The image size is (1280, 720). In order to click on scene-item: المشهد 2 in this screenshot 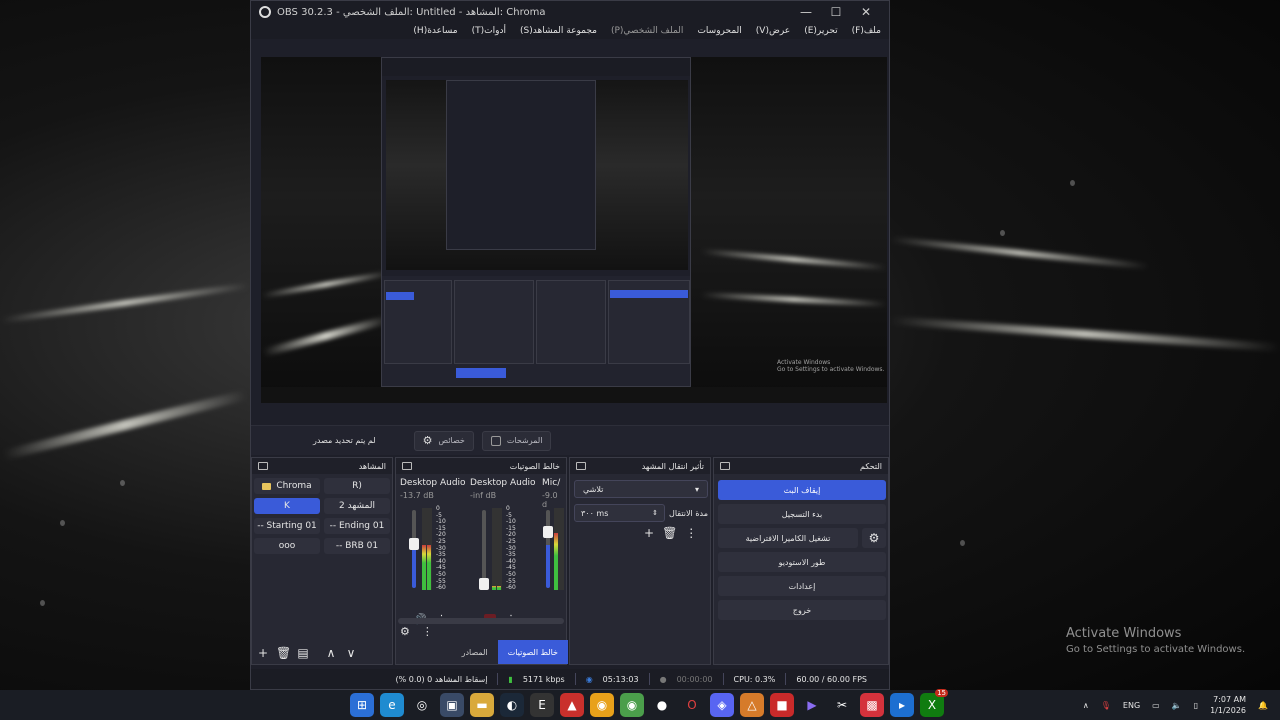, I will do `click(357, 506)`.